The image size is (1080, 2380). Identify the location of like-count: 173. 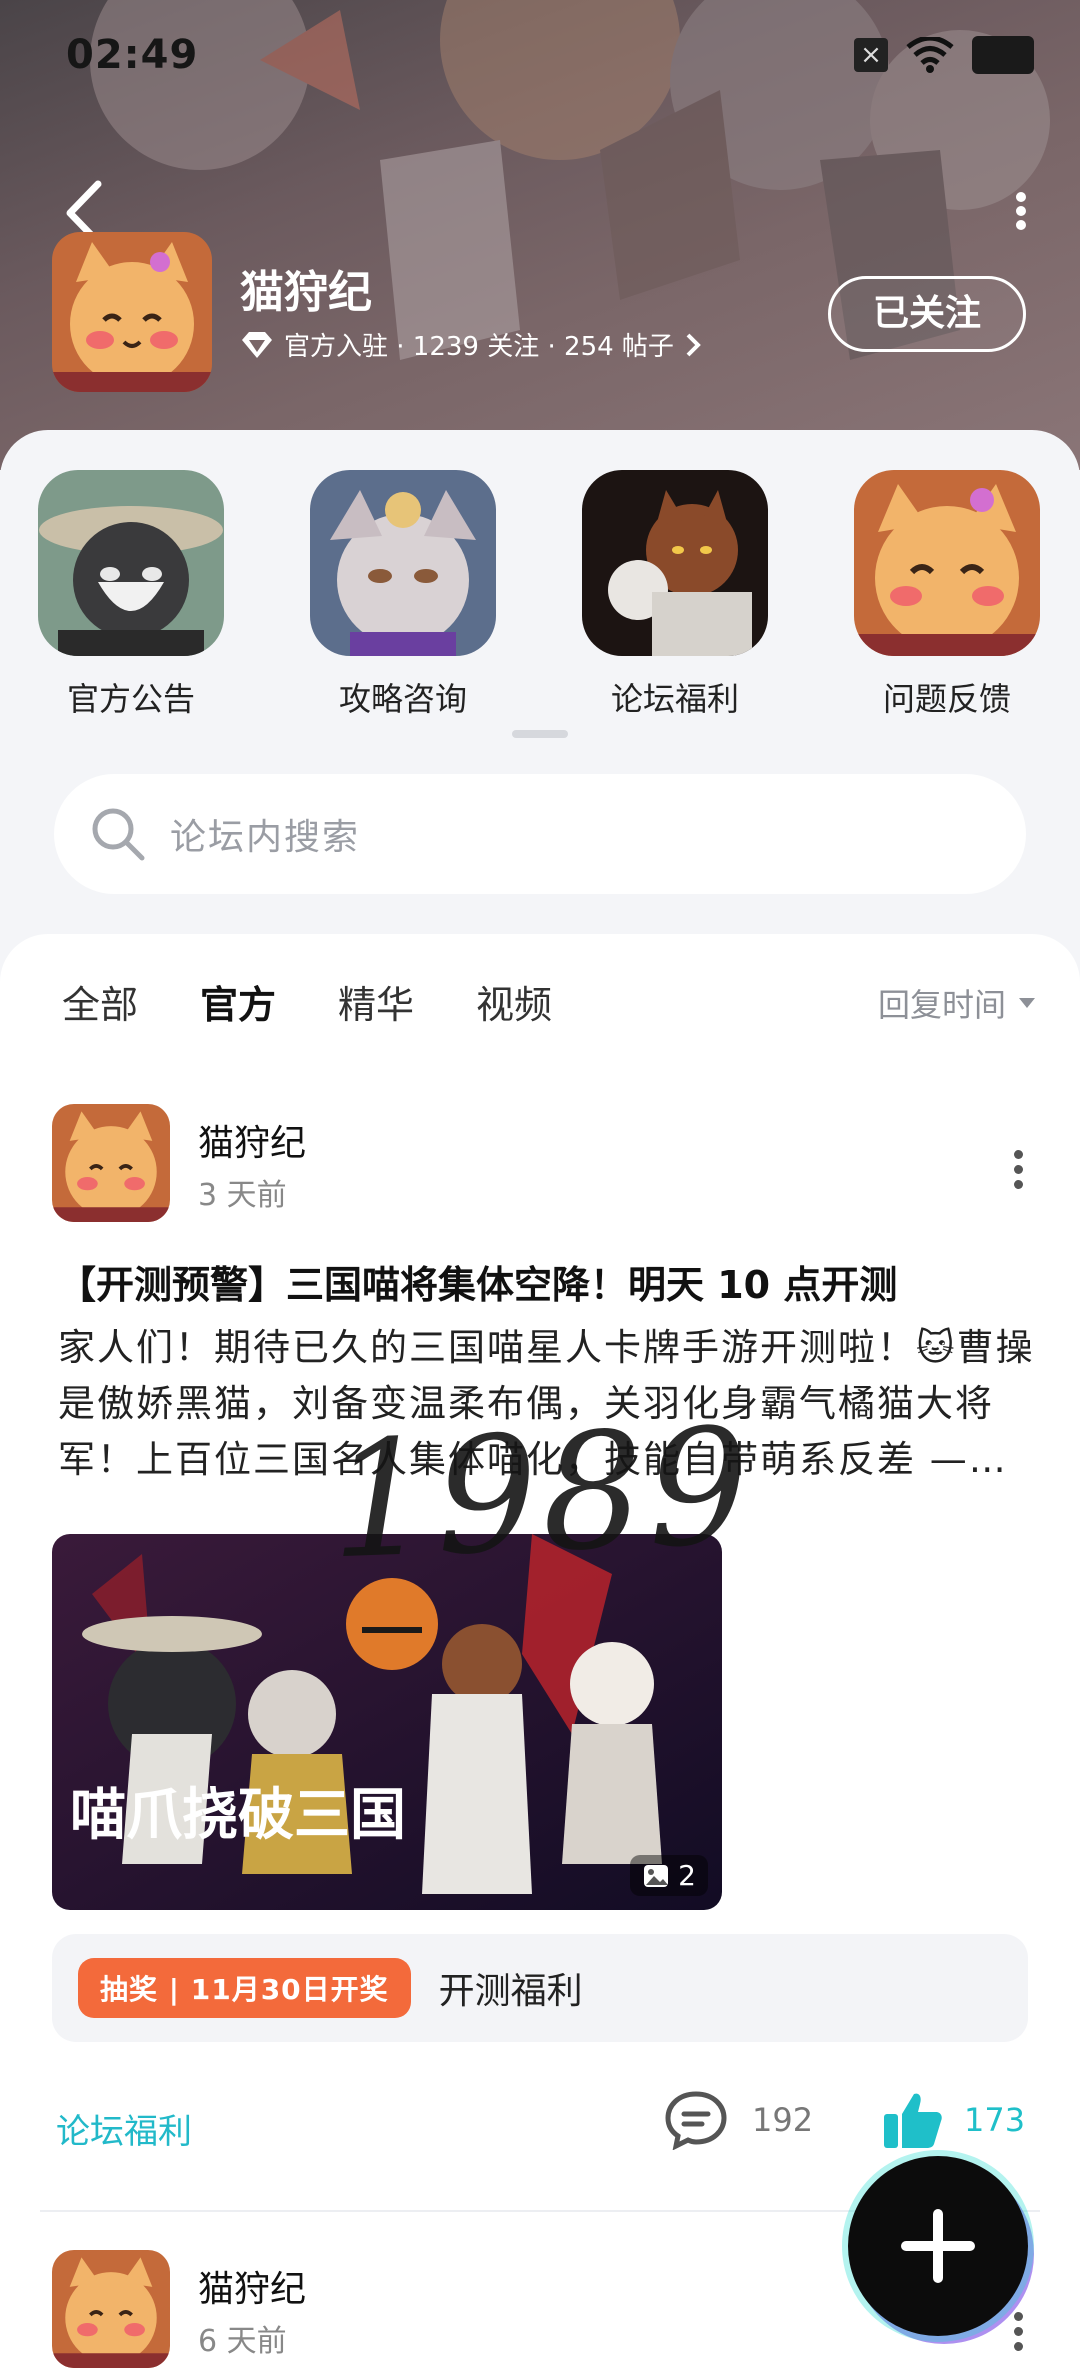
(995, 2120).